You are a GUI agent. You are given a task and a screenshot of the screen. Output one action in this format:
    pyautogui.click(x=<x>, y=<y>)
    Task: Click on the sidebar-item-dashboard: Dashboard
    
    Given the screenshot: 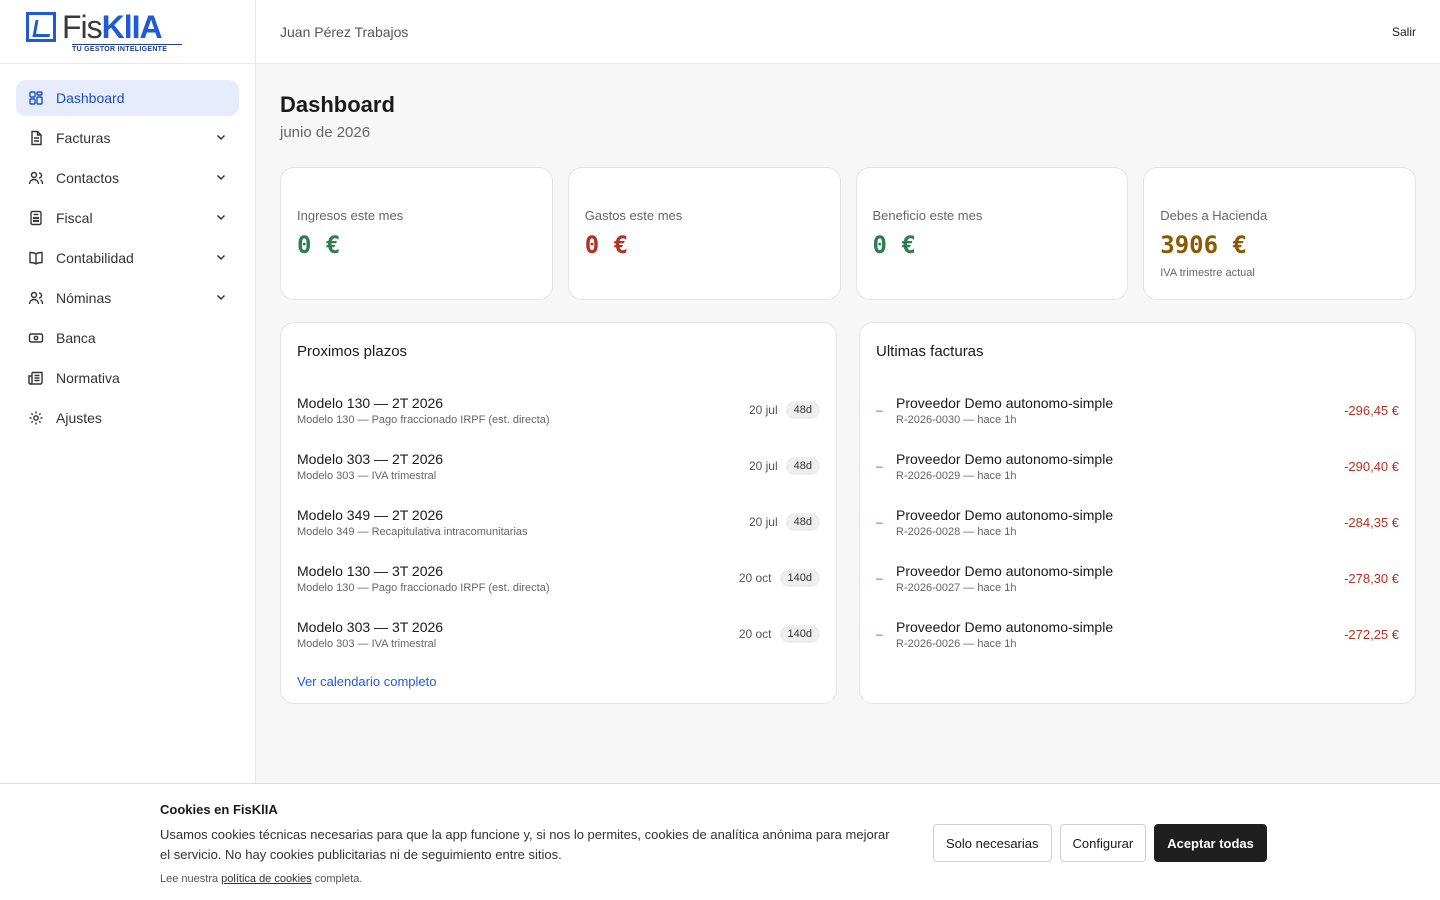 What is the action you would take?
    pyautogui.click(x=127, y=98)
    